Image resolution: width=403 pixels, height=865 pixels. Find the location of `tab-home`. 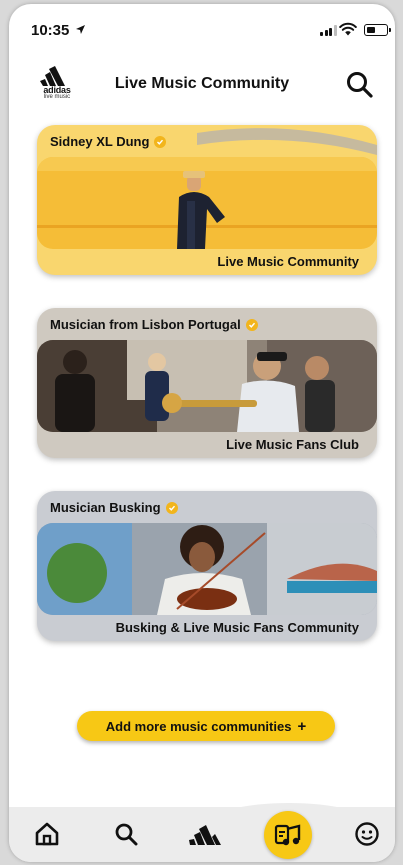

tab-home is located at coordinates (47, 834).